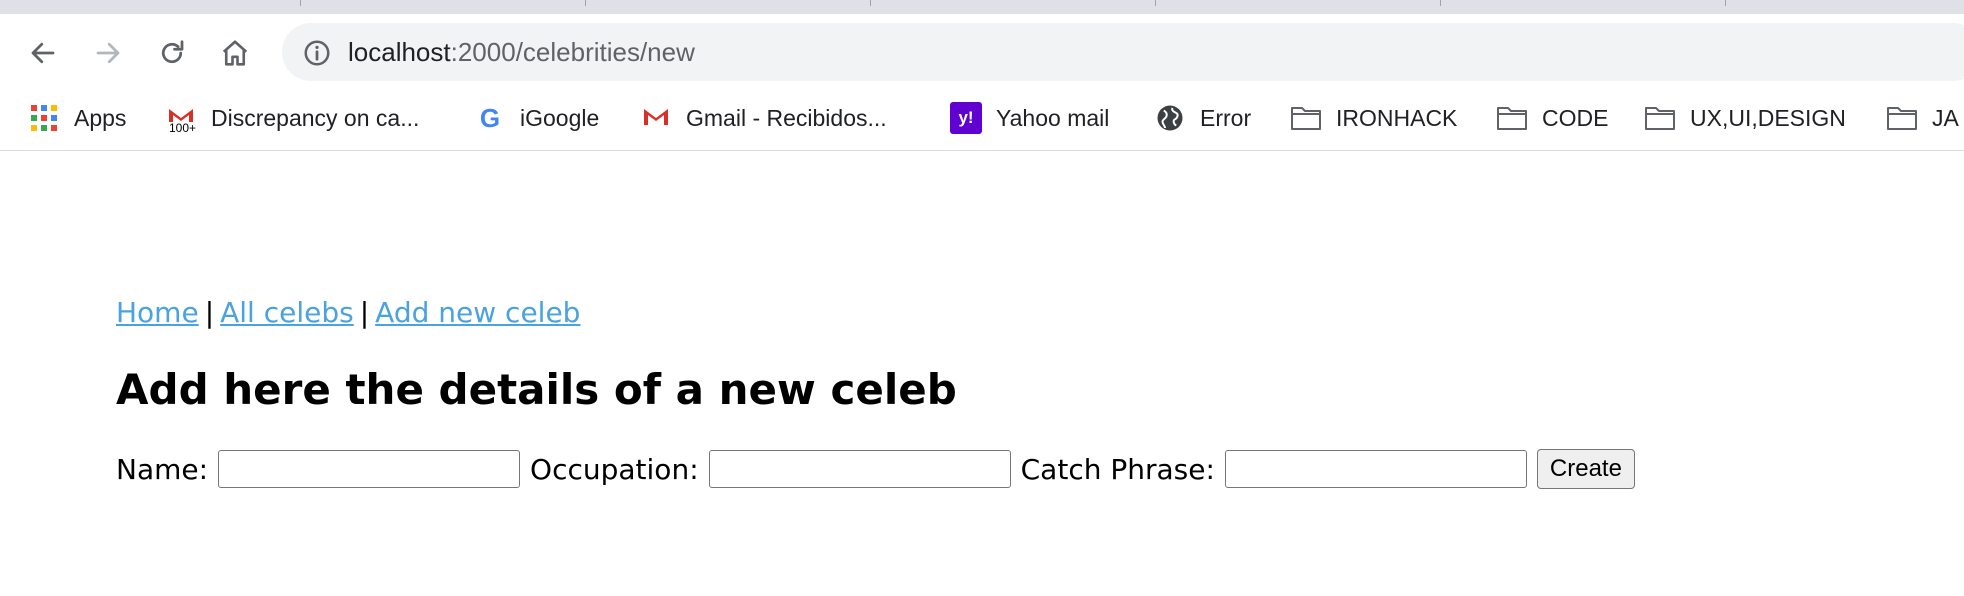 This screenshot has width=1964, height=596. I want to click on bookmark-folder-uxuidesign: UX,UI,DESIGN, so click(1745, 118).